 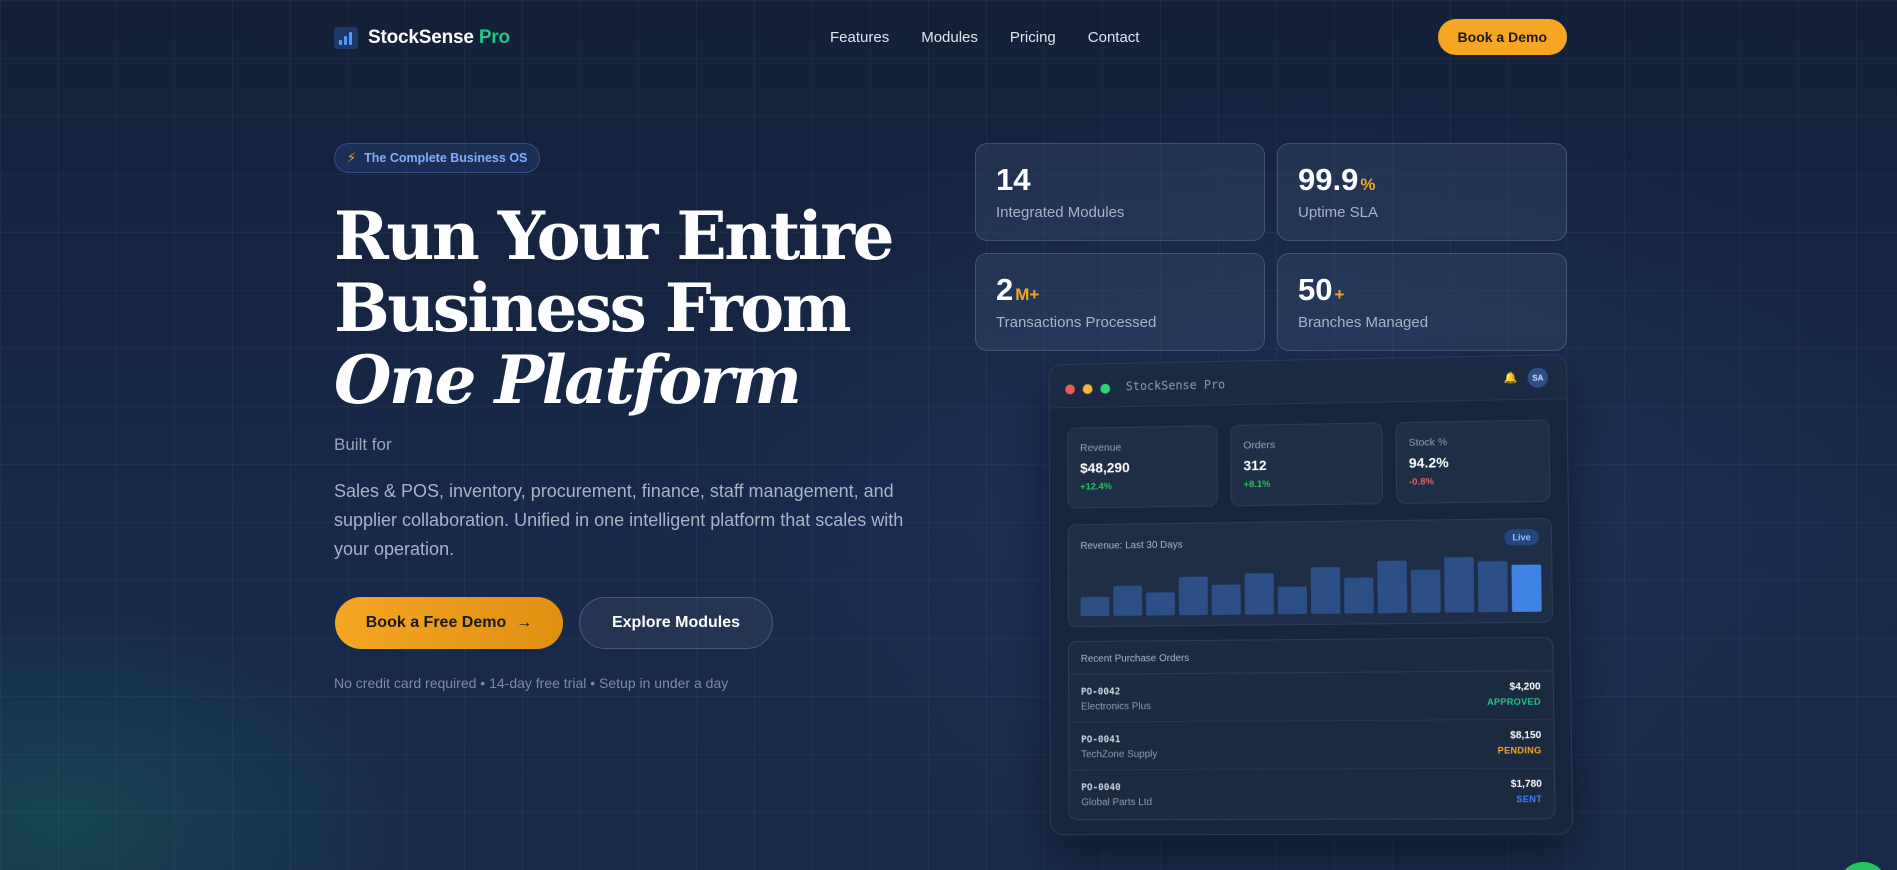 What do you see at coordinates (1422, 192) in the screenshot?
I see `stat-card-uptime: 99.9% Uptime SLA` at bounding box center [1422, 192].